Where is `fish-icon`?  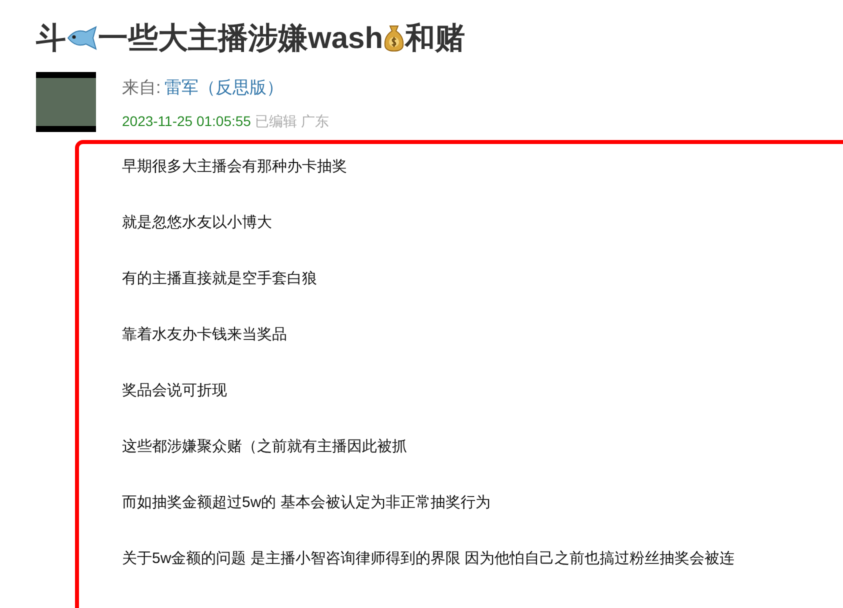 fish-icon is located at coordinates (82, 38).